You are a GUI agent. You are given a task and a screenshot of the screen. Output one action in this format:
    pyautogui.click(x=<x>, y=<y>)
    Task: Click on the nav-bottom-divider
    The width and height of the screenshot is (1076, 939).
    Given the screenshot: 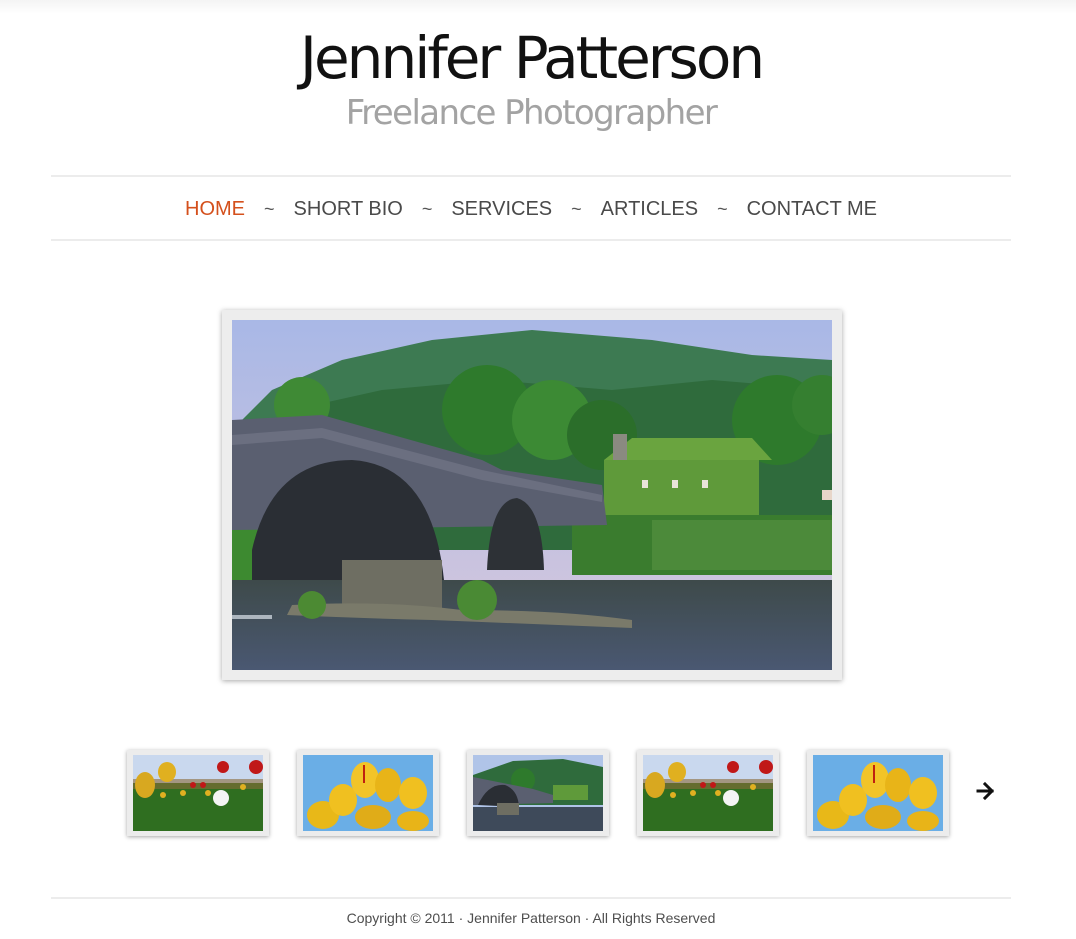 What is the action you would take?
    pyautogui.click(x=531, y=240)
    